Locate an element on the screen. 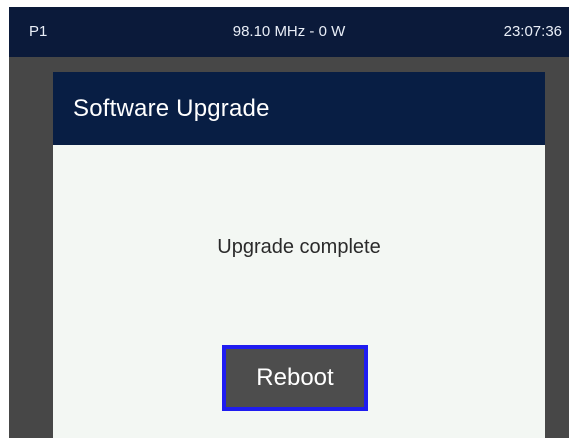 The height and width of the screenshot is (438, 575). clock: 23:07:36 is located at coordinates (532, 31).